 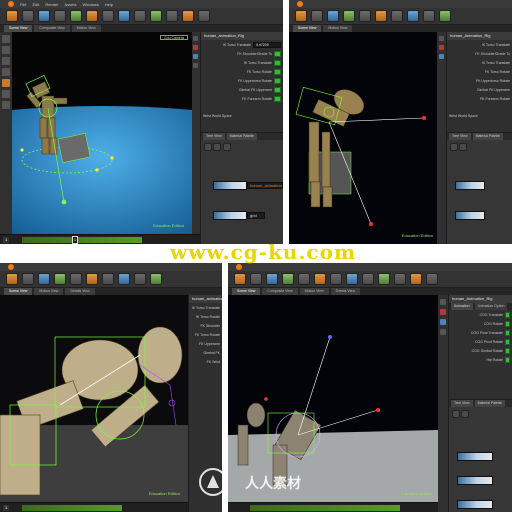 I want to click on scale-icon, so click(x=6, y=72).